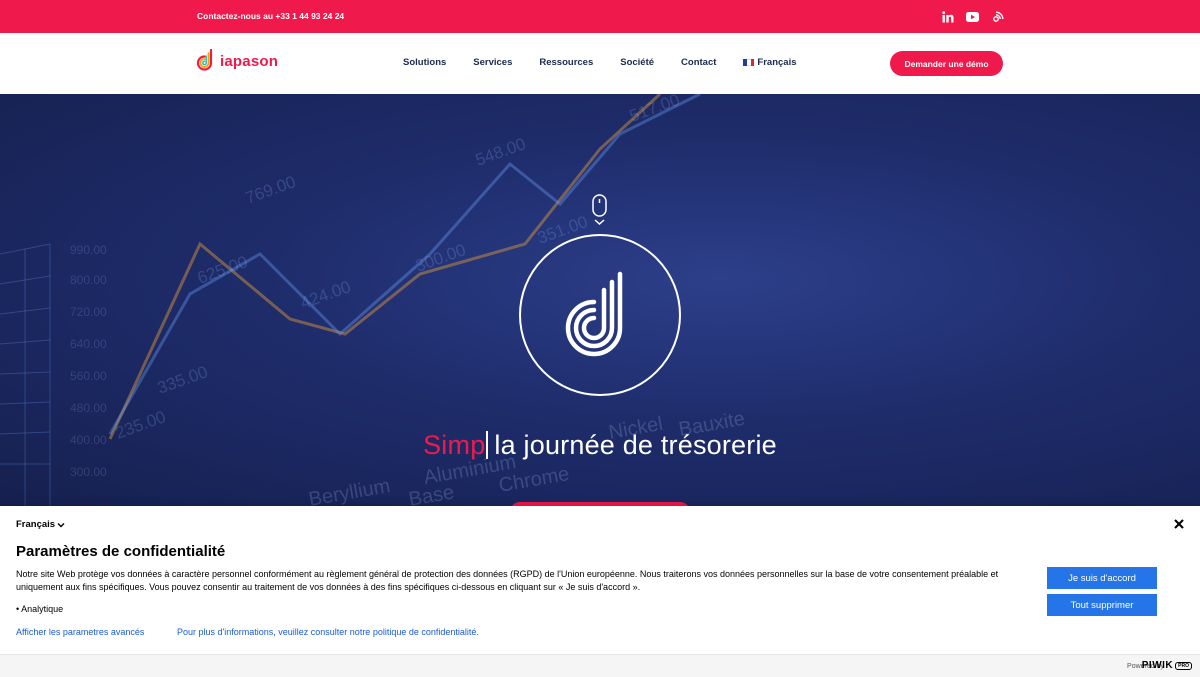 The height and width of the screenshot is (677, 1200). Describe the element at coordinates (270, 190) in the screenshot. I see `hero-bg-number: 769.00` at that location.